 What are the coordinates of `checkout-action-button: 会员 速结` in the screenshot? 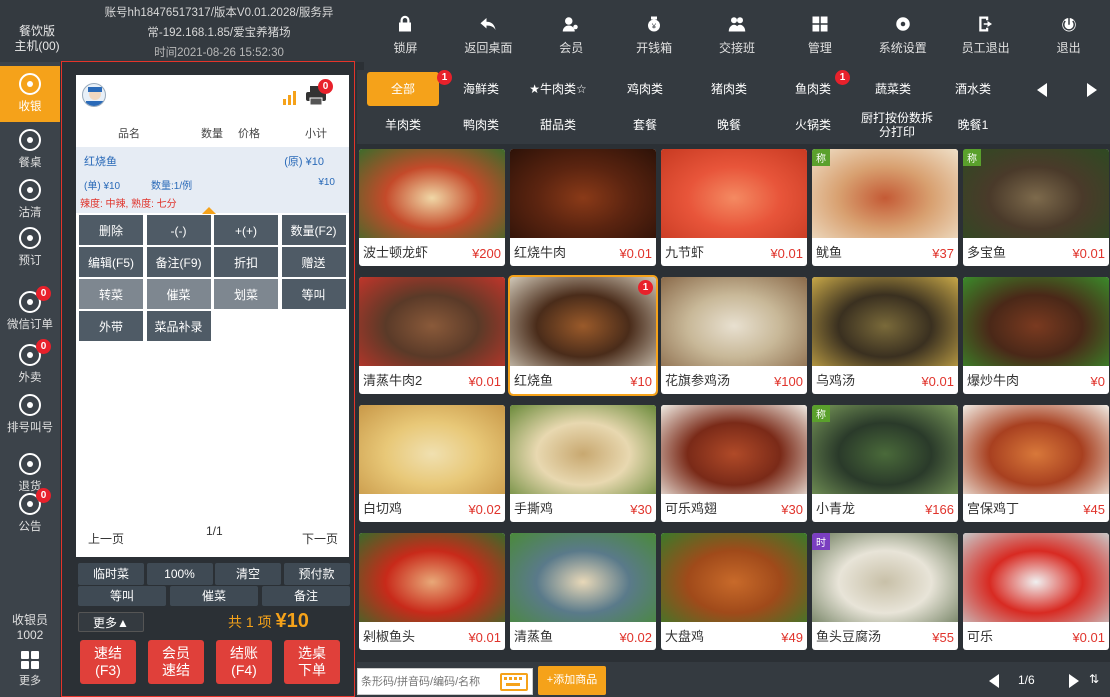 It's located at (176, 662).